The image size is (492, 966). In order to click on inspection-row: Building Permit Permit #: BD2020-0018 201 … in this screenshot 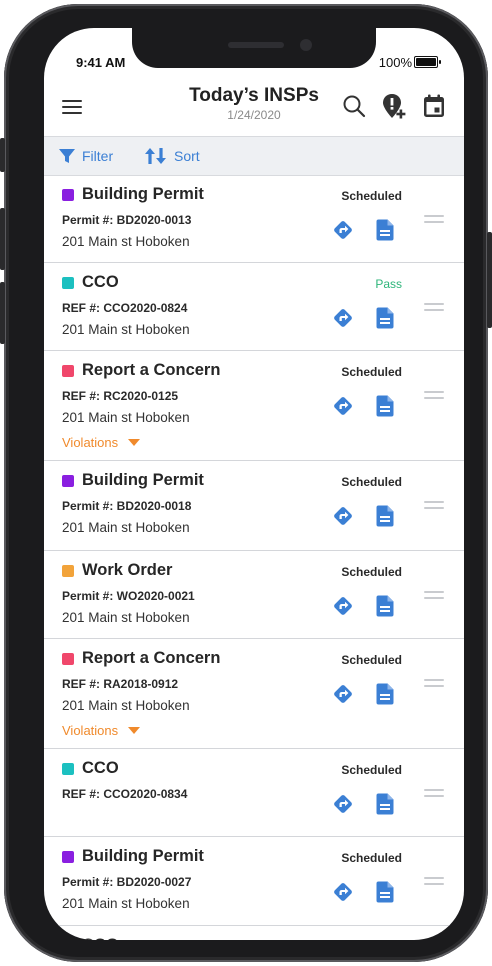, I will do `click(254, 506)`.